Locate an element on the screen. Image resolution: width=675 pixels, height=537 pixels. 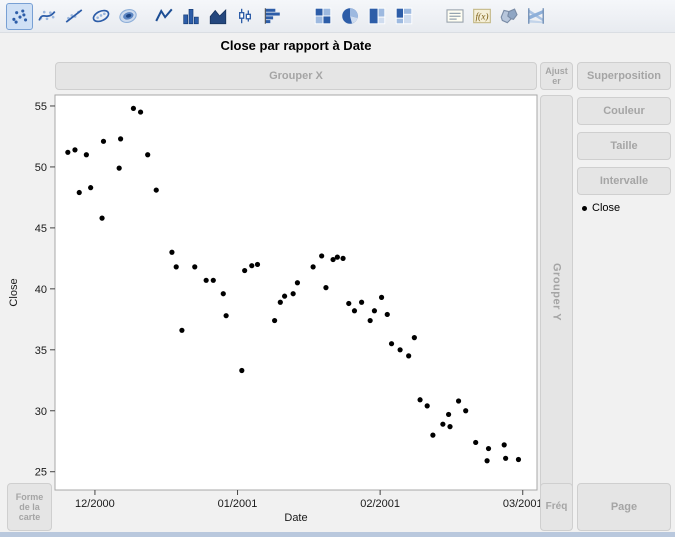
toolbar-button-caption-box is located at coordinates (454, 16).